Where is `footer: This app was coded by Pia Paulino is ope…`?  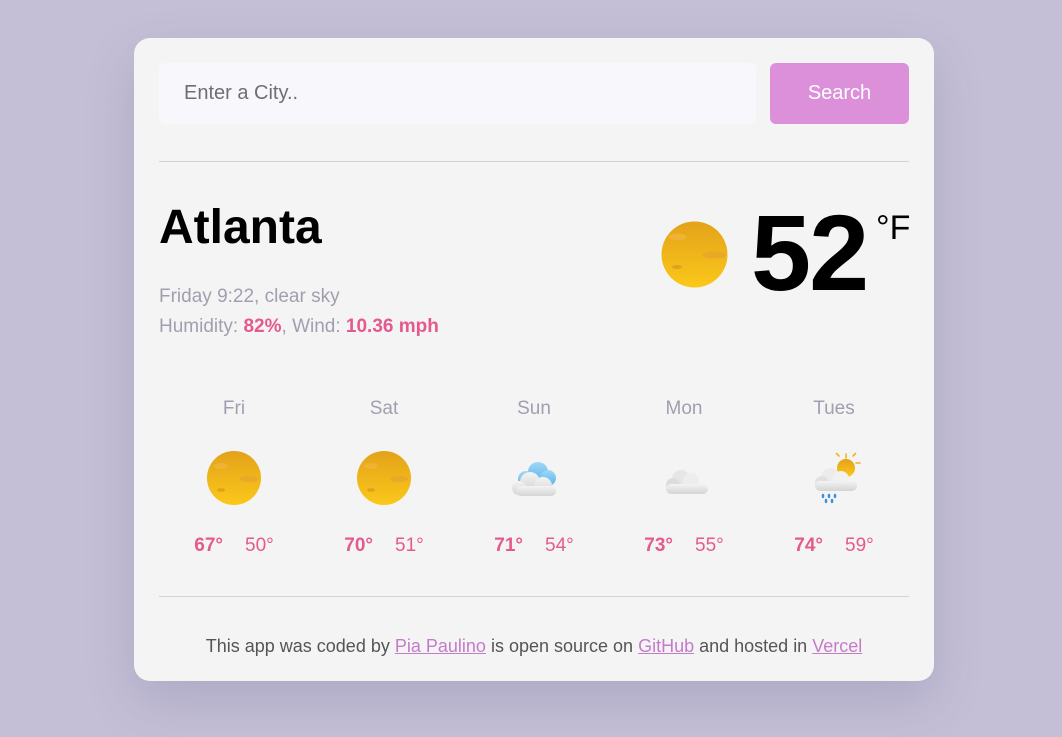 footer: This app was coded by Pia Paulino is ope… is located at coordinates (534, 646).